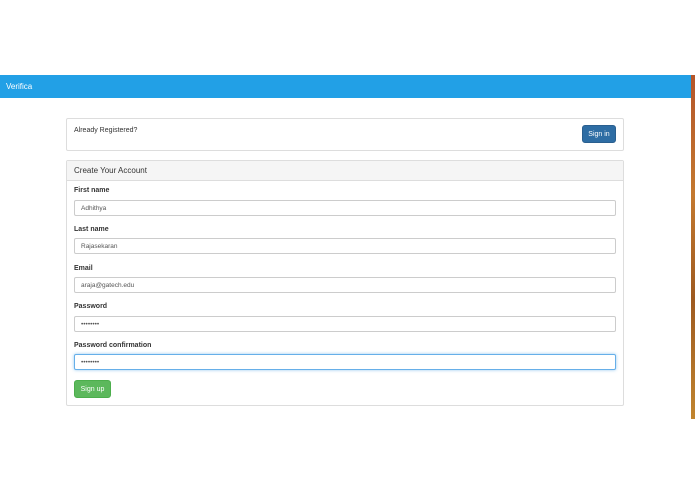 The width and height of the screenshot is (695, 494). Describe the element at coordinates (92, 190) in the screenshot. I see `first-name-label: First name` at that location.